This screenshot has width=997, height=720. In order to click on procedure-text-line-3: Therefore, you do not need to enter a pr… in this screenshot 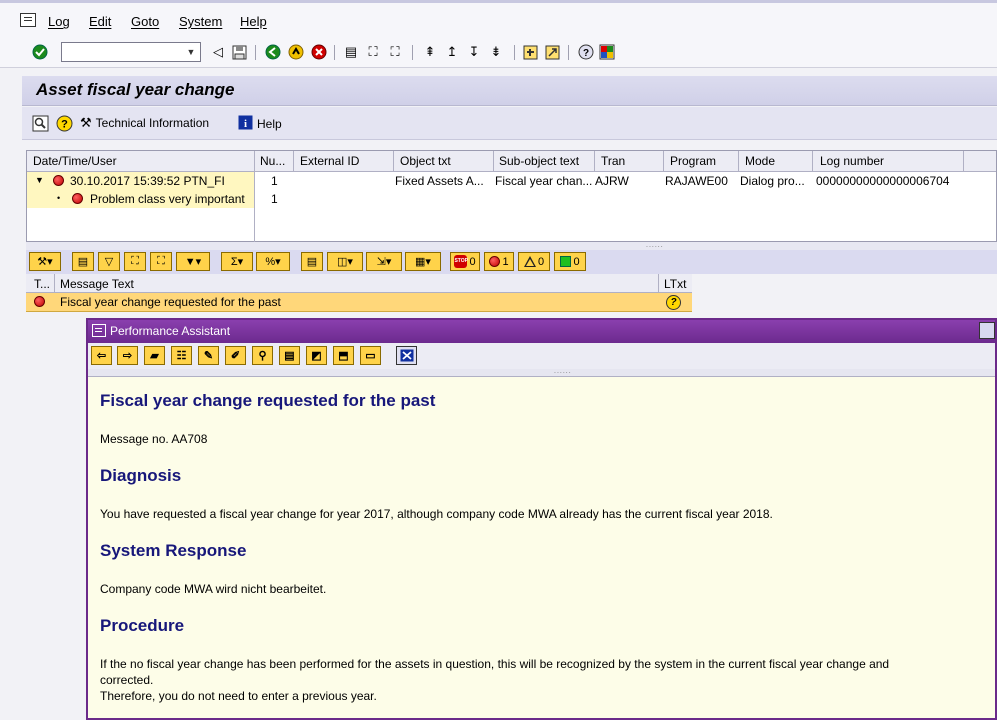, I will do `click(238, 696)`.